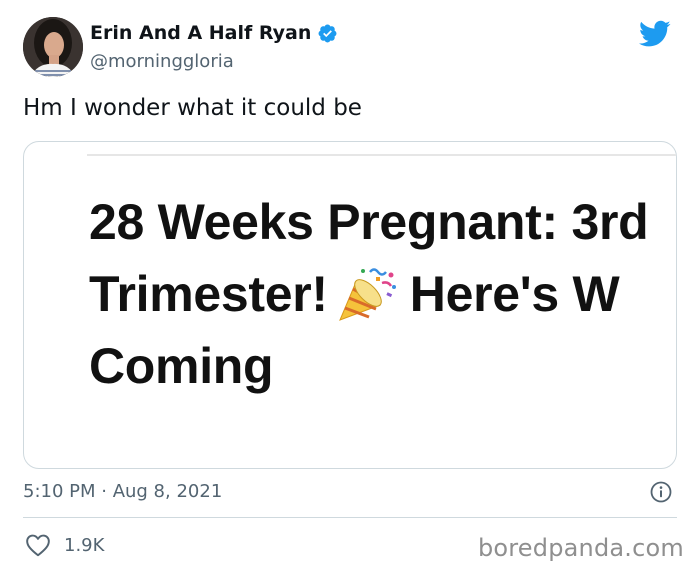 This screenshot has width=700, height=571. Describe the element at coordinates (514, 294) in the screenshot. I see `headline-segment: Here's W` at that location.